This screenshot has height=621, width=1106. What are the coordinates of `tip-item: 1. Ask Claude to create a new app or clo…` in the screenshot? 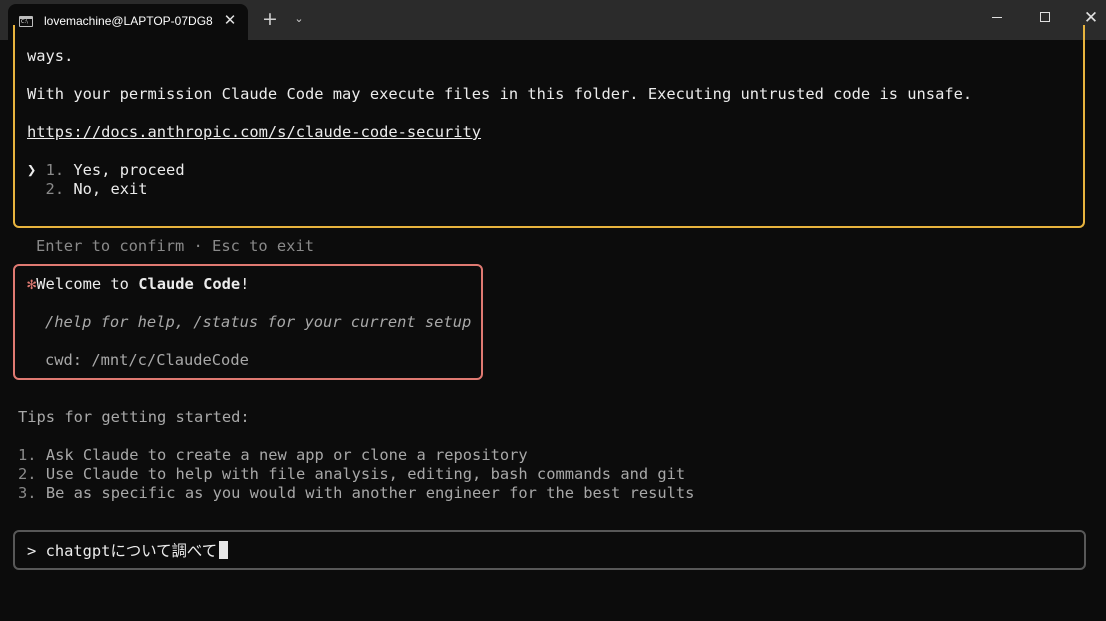 It's located at (273, 455).